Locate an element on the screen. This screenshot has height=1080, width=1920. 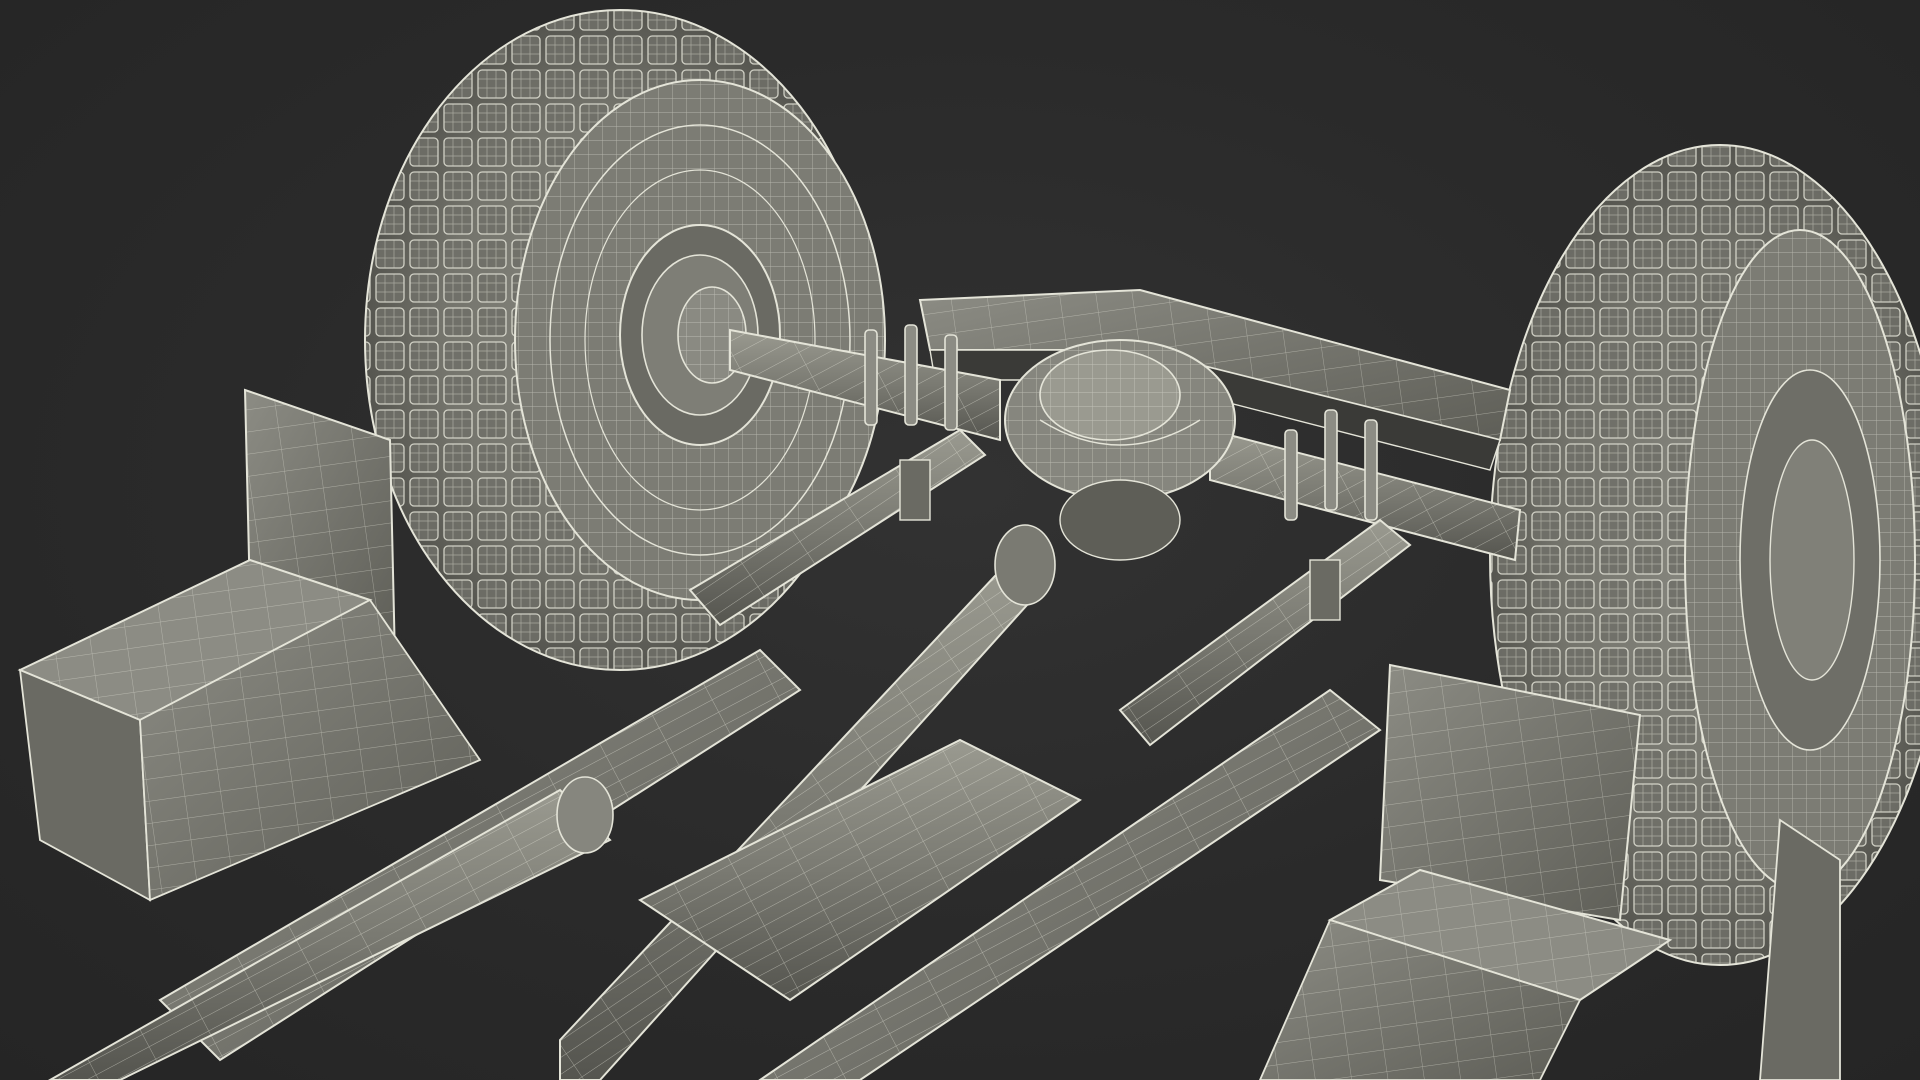
differential is located at coordinates (1120, 450).